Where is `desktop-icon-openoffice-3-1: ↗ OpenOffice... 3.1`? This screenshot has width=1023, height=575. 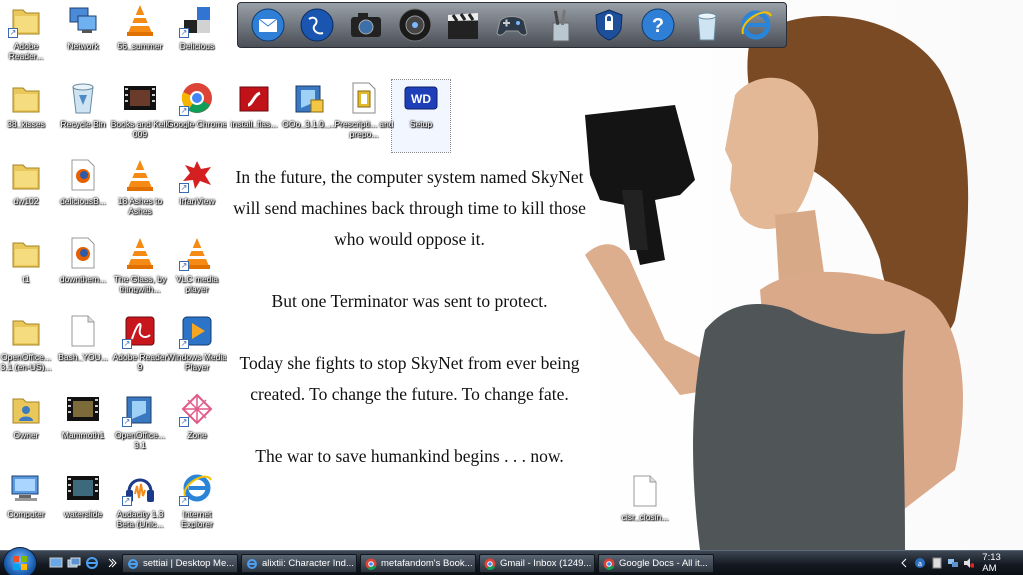 desktop-icon-openoffice-3-1: ↗ OpenOffice... 3.1 is located at coordinates (140, 427).